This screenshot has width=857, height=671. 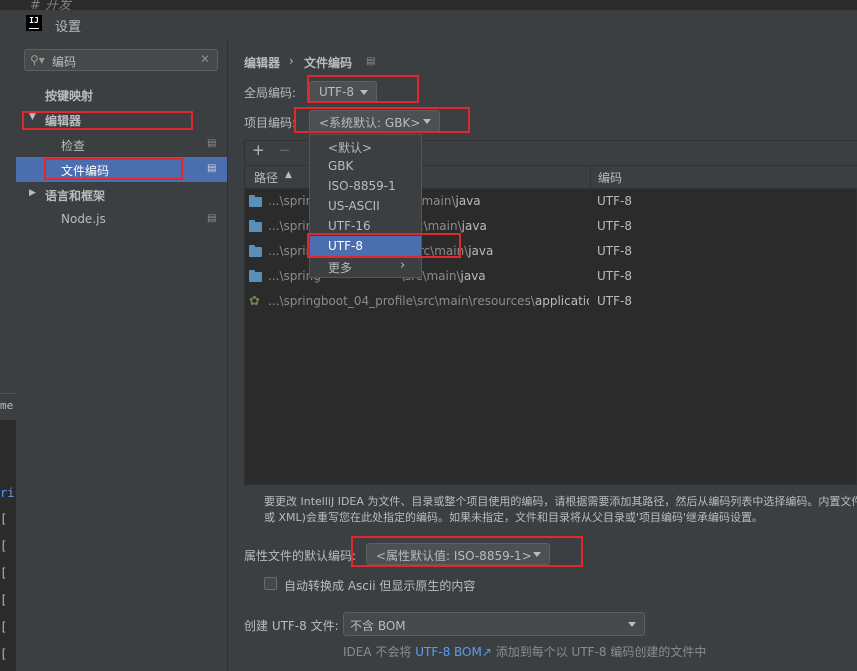 What do you see at coordinates (8, 393) in the screenshot?
I see `background-divider` at bounding box center [8, 393].